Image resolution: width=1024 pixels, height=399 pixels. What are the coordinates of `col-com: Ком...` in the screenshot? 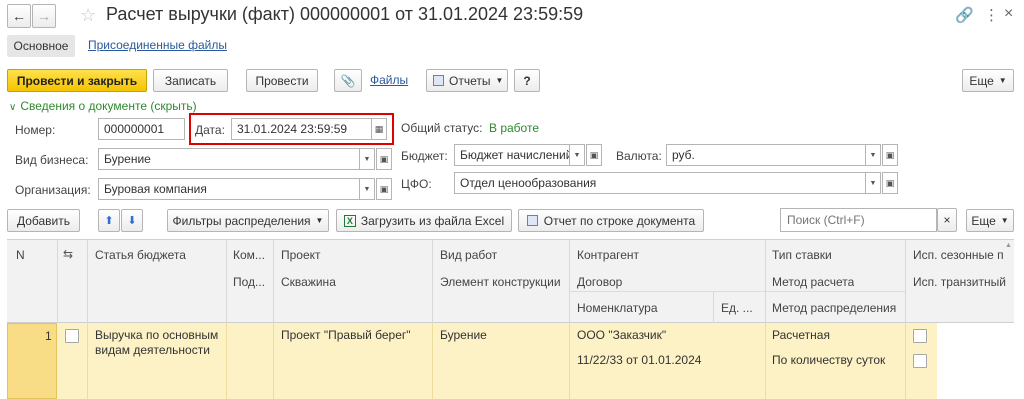 It's located at (249, 255).